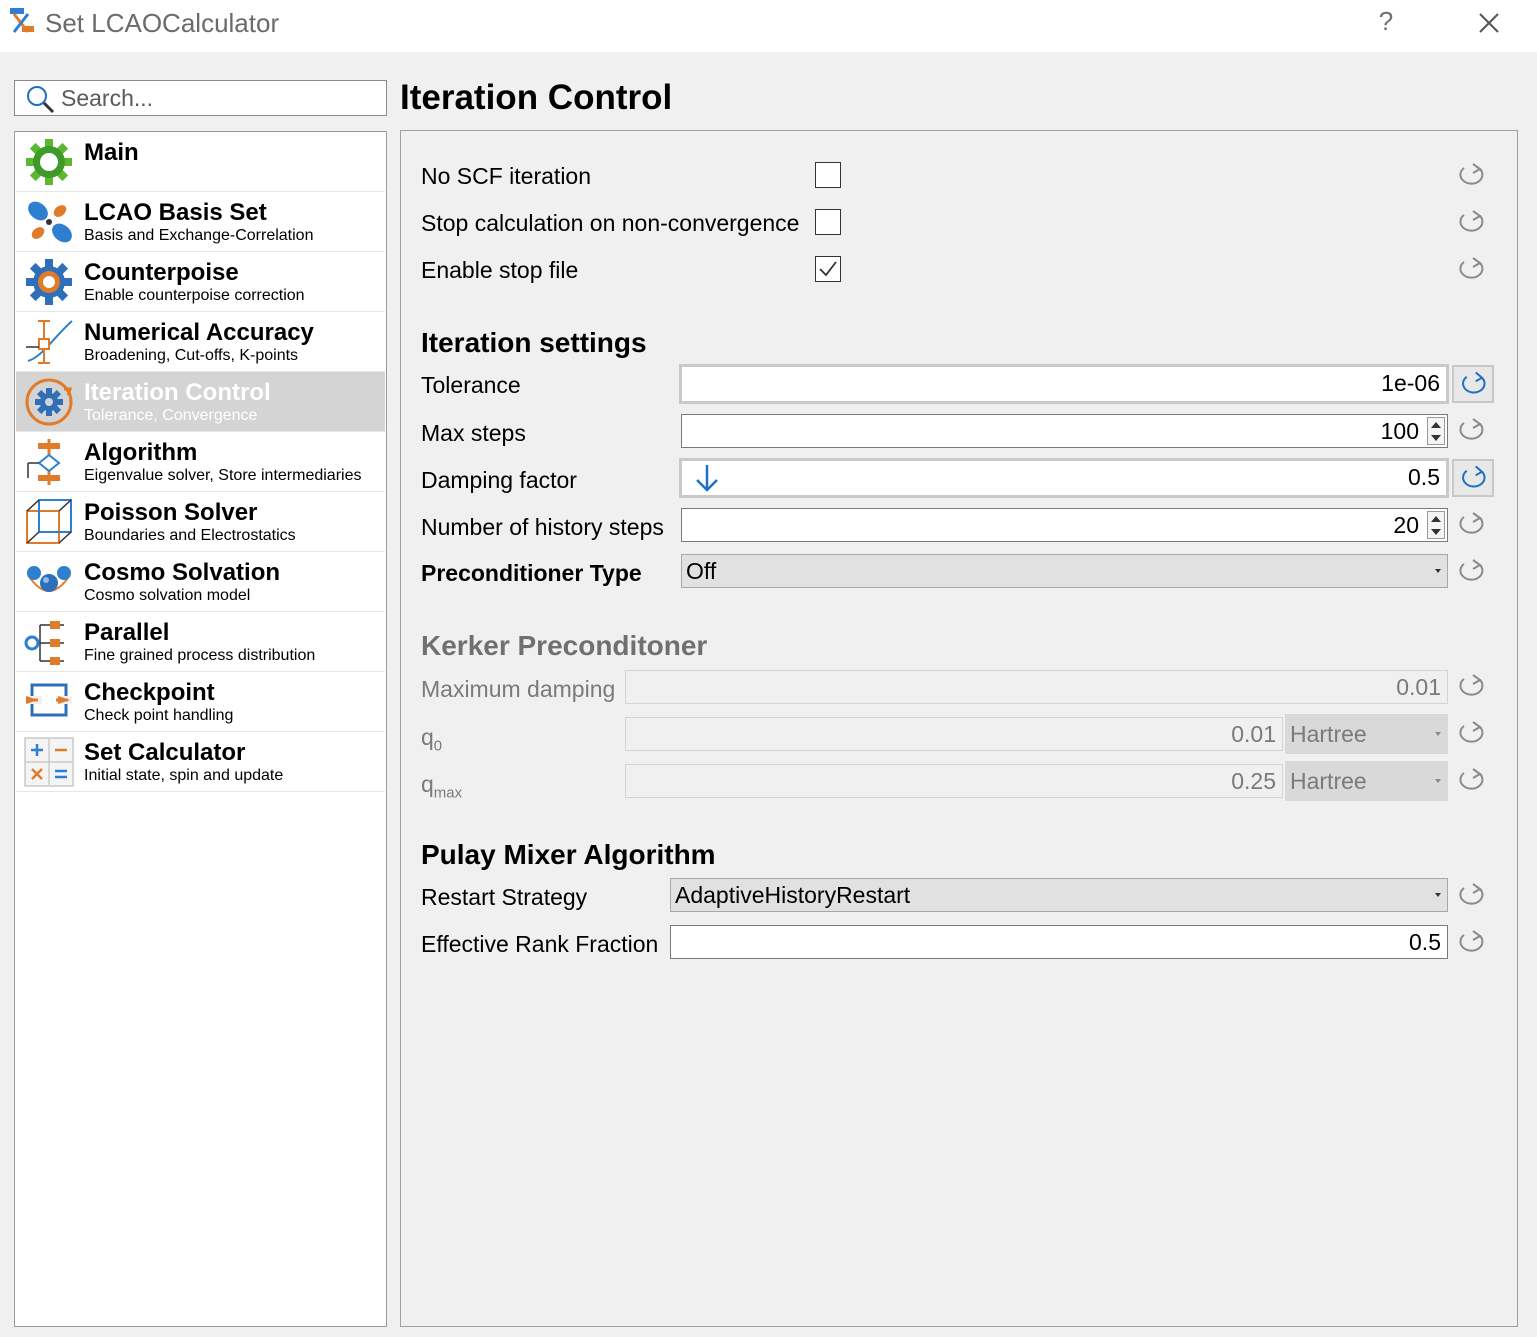 This screenshot has height=1337, width=1537. Describe the element at coordinates (1064, 525) in the screenshot. I see `history-steps-input: 20` at that location.